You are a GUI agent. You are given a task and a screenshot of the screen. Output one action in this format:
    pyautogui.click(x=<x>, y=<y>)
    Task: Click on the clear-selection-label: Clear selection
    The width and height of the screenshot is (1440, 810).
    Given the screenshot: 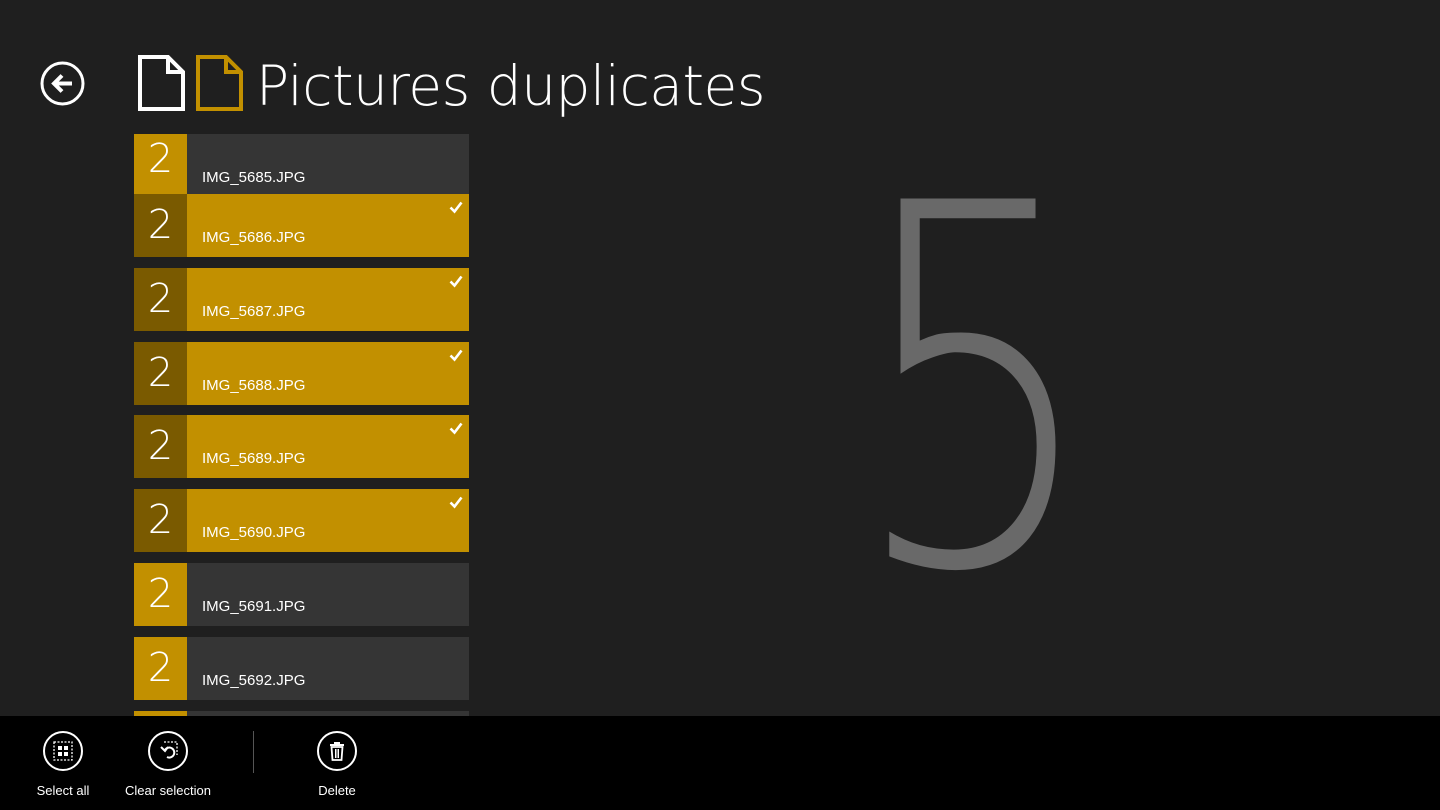 What is the action you would take?
    pyautogui.click(x=168, y=790)
    